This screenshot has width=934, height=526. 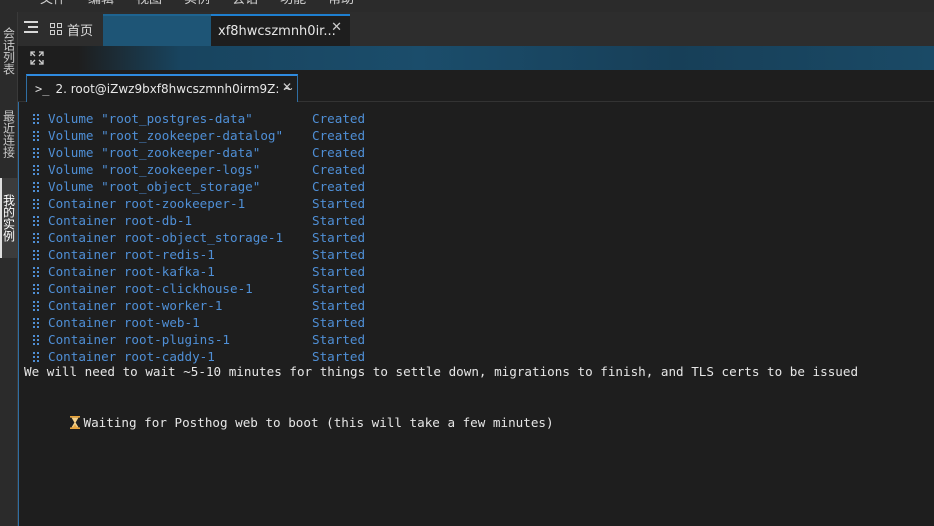 I want to click on terminal-line-resource: Volume "root_object_storage", so click(x=154, y=186).